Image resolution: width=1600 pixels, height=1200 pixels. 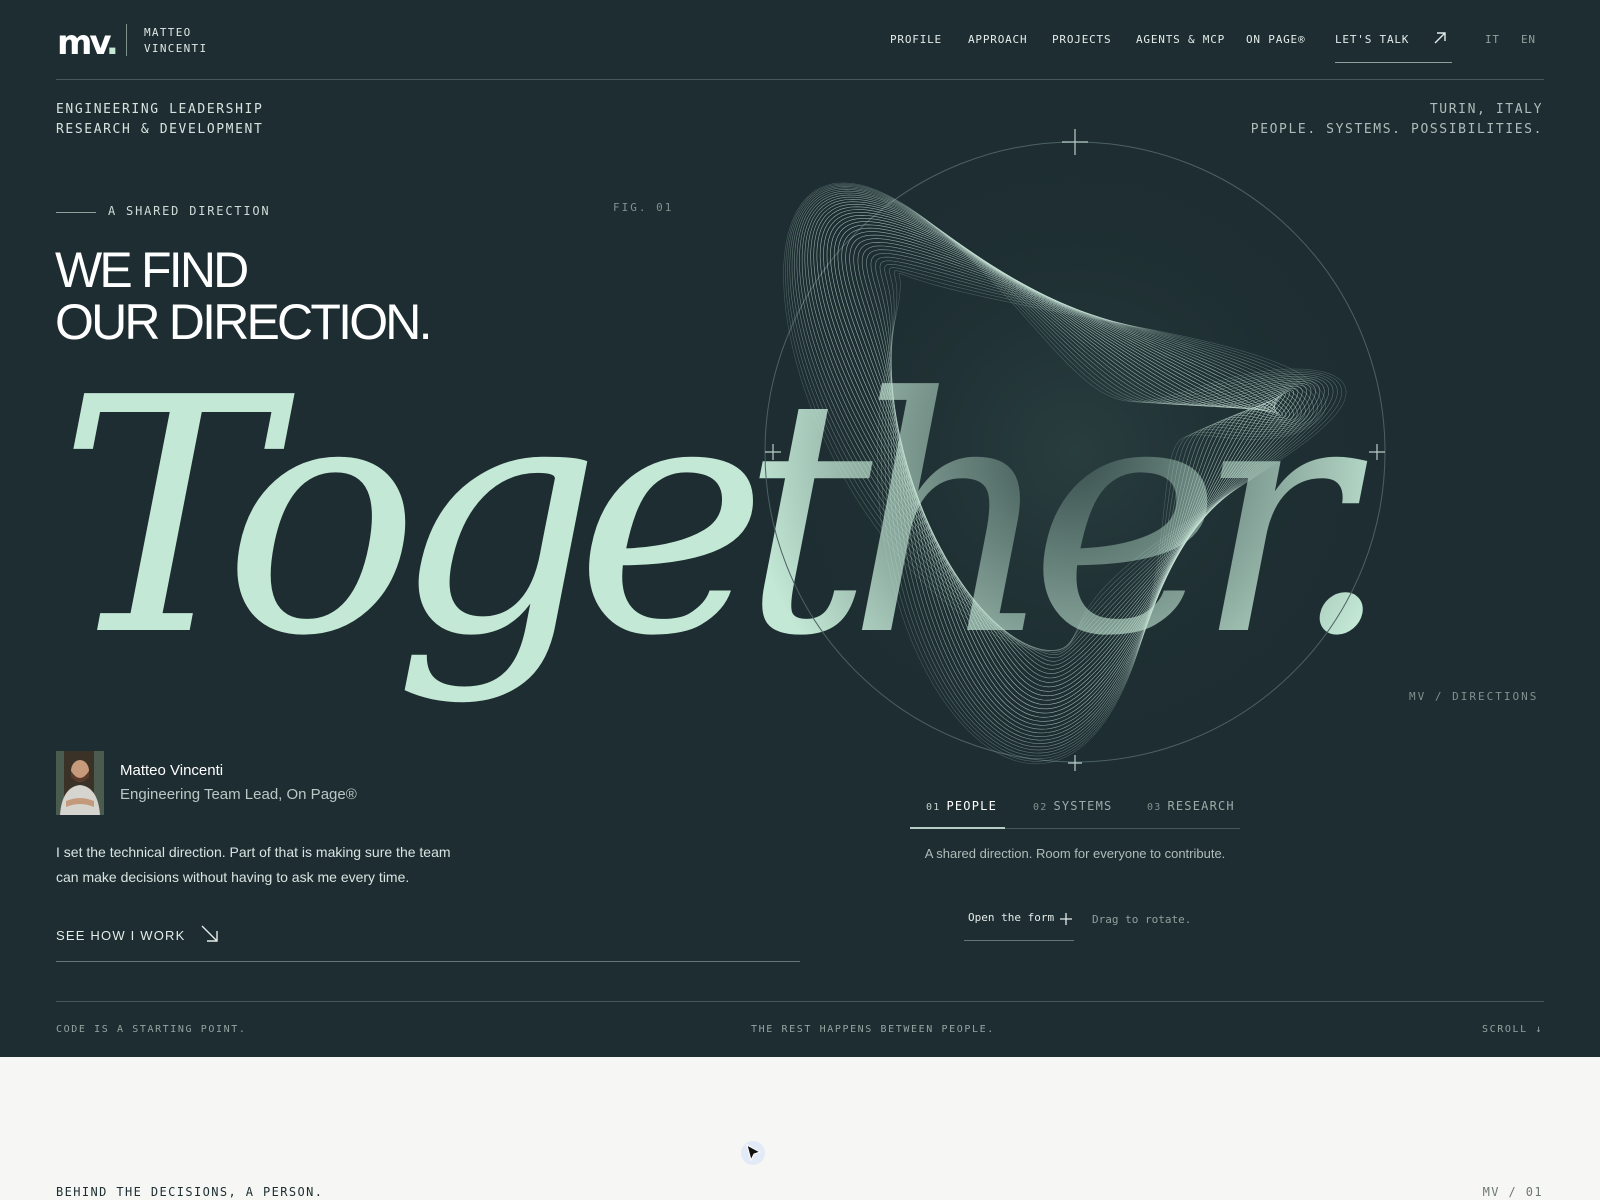 What do you see at coordinates (1486, 109) in the screenshot?
I see `location-line: TURIN, ITALY` at bounding box center [1486, 109].